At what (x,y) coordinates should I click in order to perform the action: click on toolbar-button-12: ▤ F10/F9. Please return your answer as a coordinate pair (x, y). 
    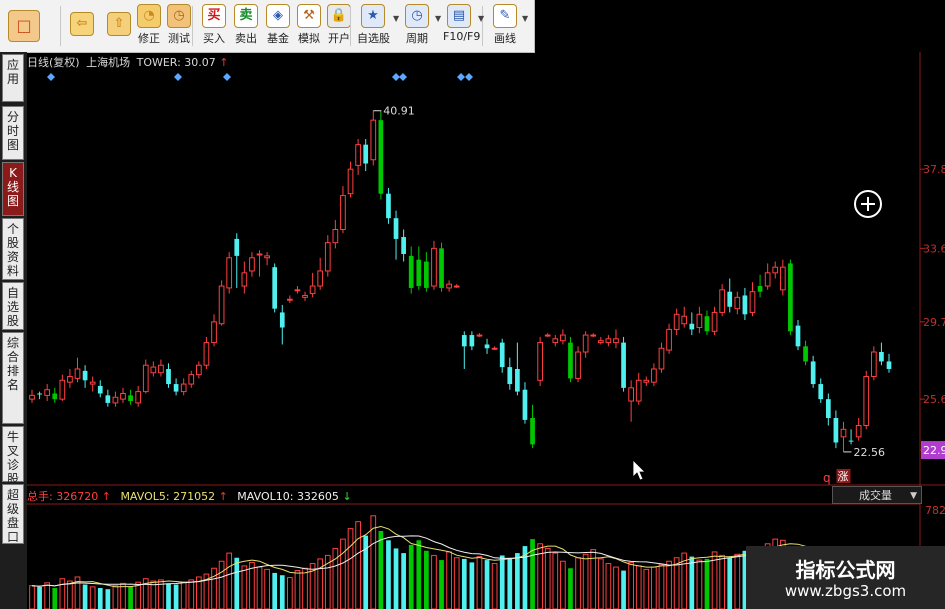
    Looking at the image, I should click on (461, 23).